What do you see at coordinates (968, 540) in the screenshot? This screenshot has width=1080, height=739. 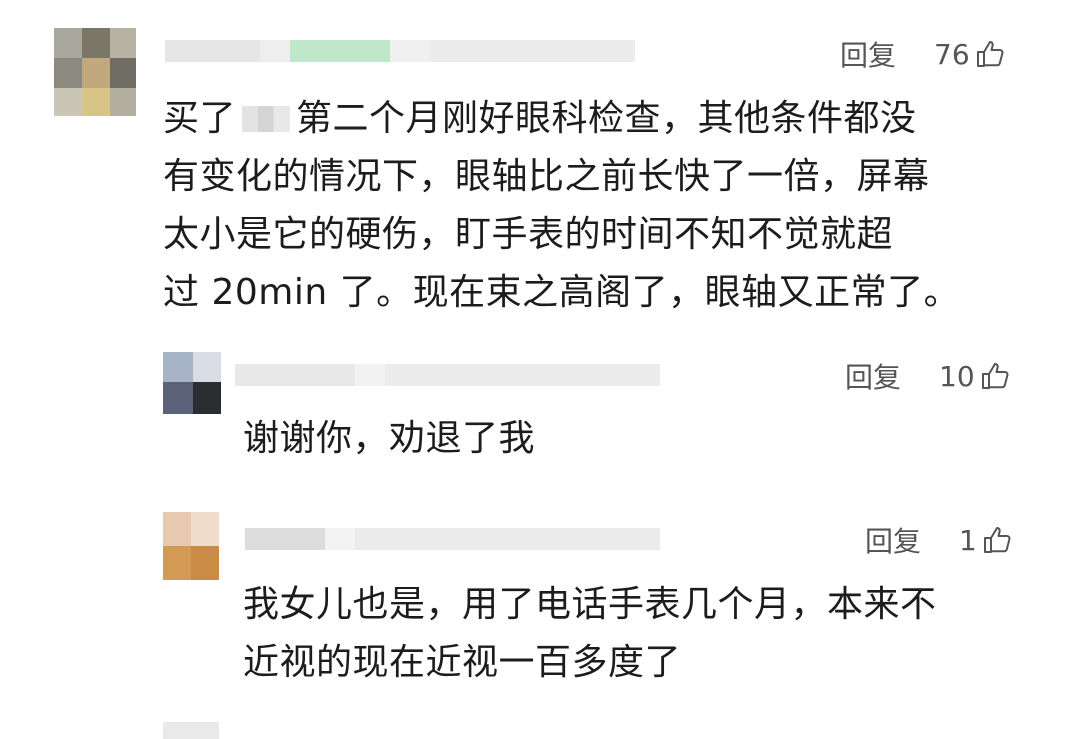 I see `like-count: 1` at bounding box center [968, 540].